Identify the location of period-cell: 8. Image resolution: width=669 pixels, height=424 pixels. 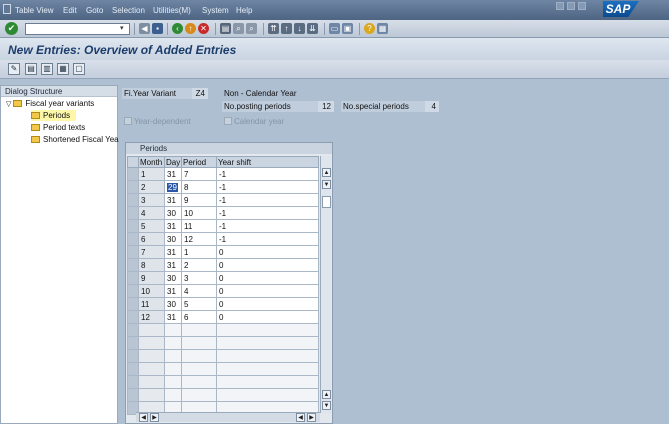
(199, 187).